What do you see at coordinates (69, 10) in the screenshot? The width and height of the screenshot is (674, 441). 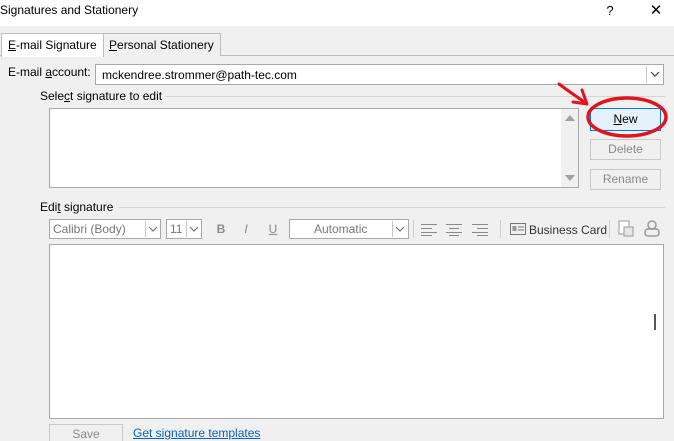 I see `window-title: Signatures and Stationery` at bounding box center [69, 10].